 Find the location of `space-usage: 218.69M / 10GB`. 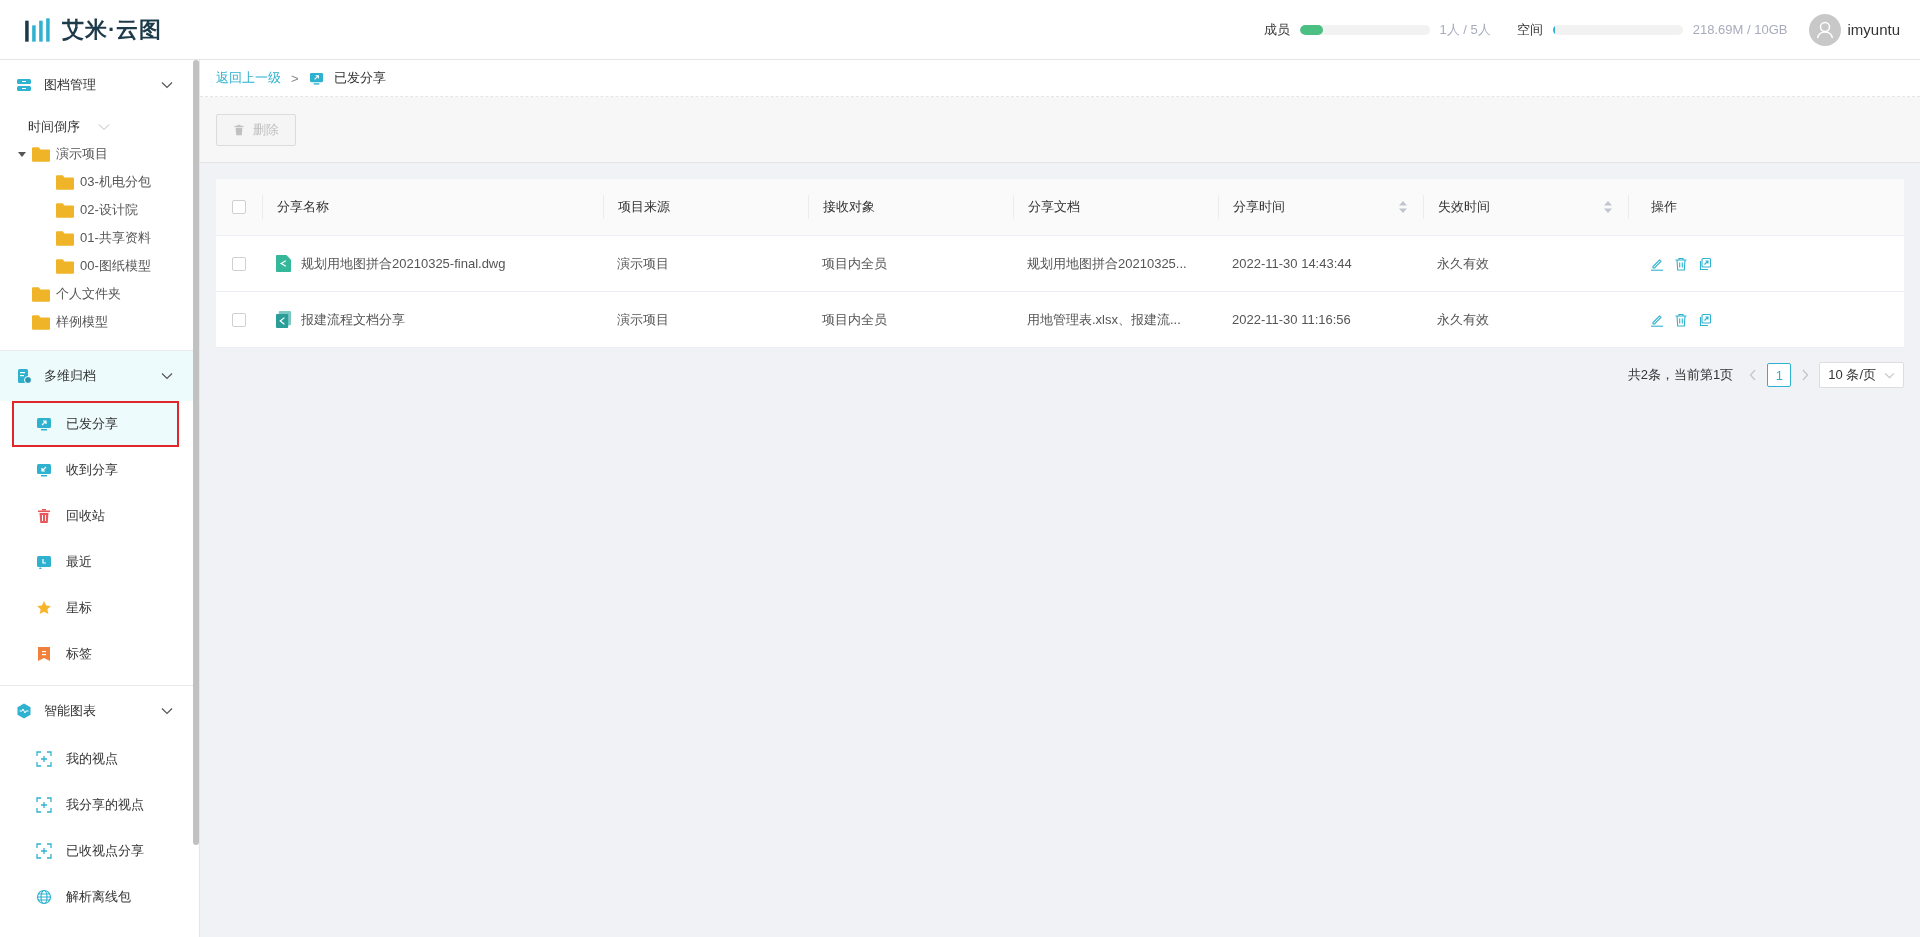

space-usage: 218.69M / 10GB is located at coordinates (1740, 29).